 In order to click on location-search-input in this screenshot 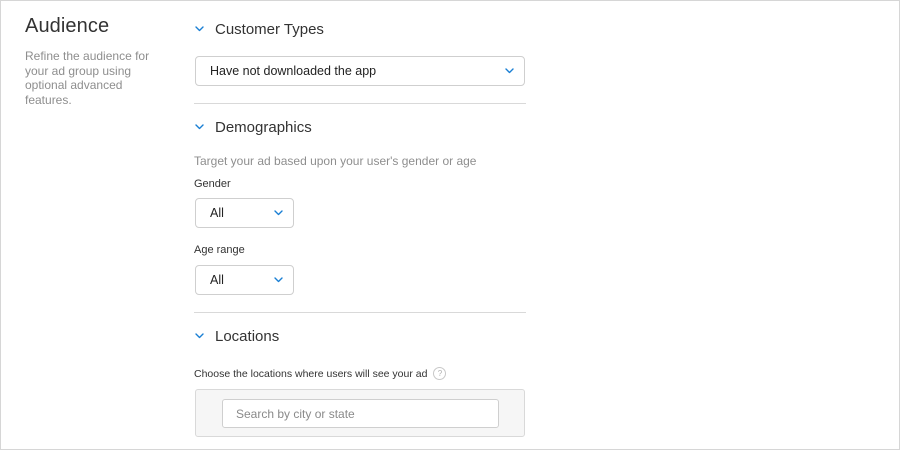, I will do `click(360, 413)`.